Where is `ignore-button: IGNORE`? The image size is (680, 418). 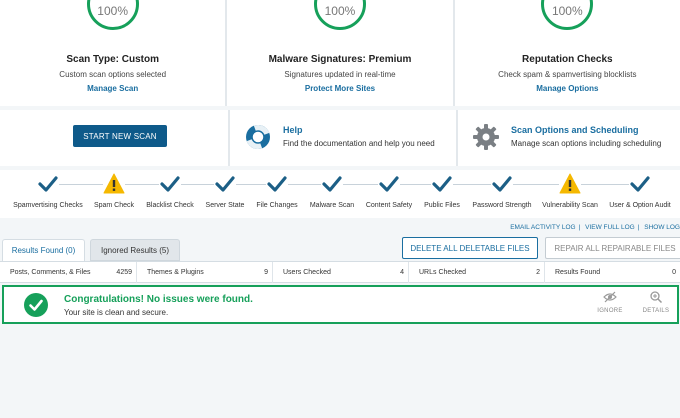 ignore-button: IGNORE is located at coordinates (610, 302).